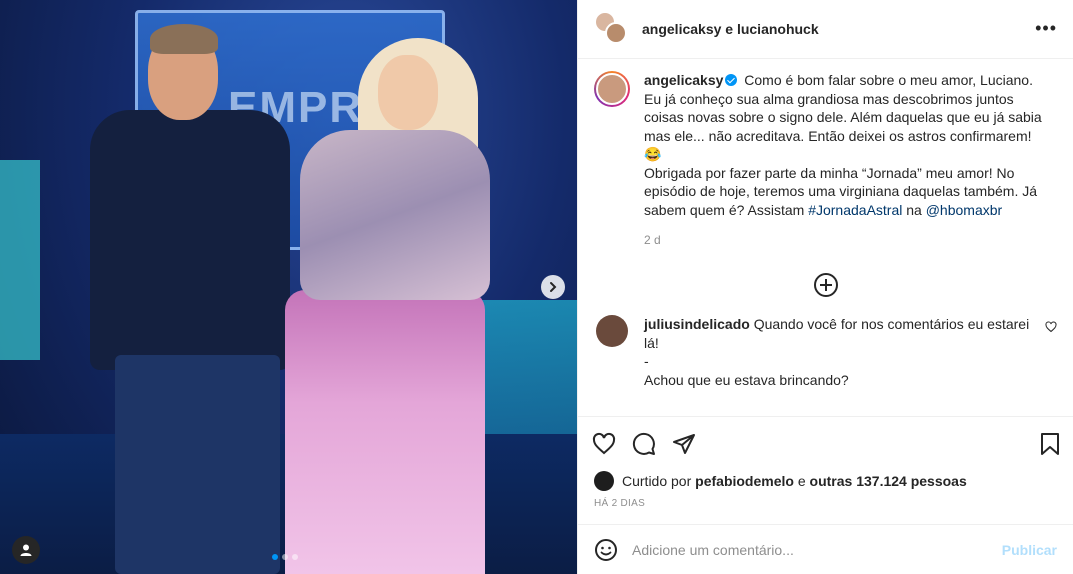 This screenshot has height=574, width=1073. Describe the element at coordinates (746, 379) in the screenshot. I see `comment-line-3: Achou que eu estava brincando?` at that location.